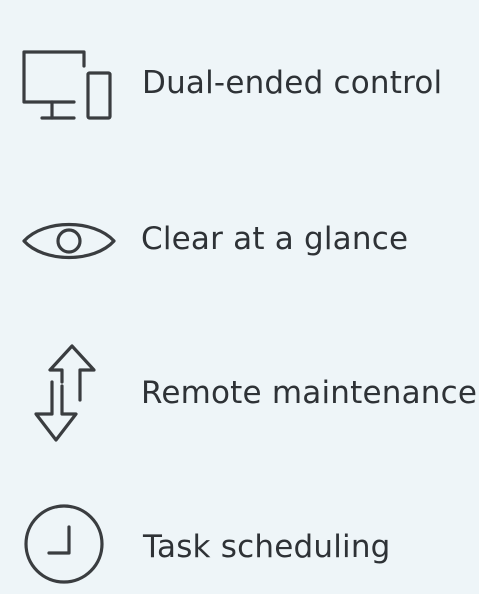 This screenshot has width=479, height=594. What do you see at coordinates (309, 393) in the screenshot?
I see `feature-label: Remote maintenance` at bounding box center [309, 393].